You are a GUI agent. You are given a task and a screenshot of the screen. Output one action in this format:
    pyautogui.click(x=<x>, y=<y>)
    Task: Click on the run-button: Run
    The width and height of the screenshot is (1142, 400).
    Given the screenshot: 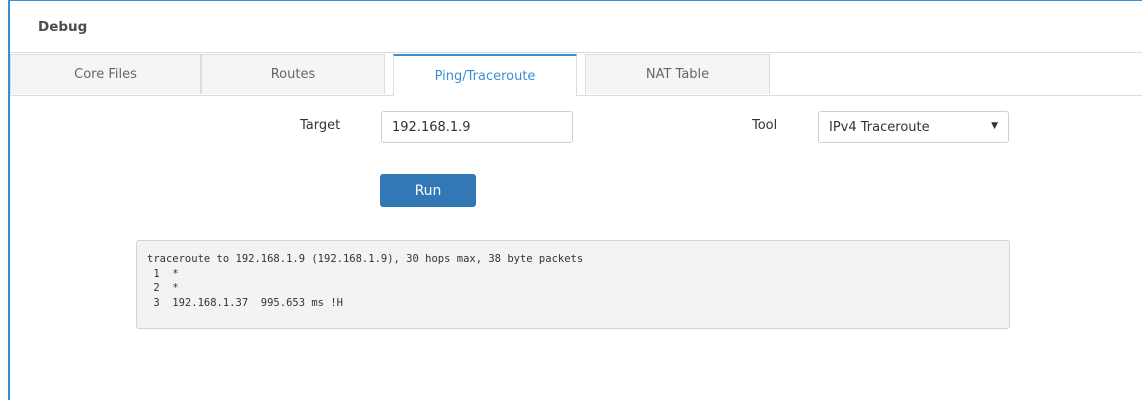 What is the action you would take?
    pyautogui.click(x=428, y=190)
    